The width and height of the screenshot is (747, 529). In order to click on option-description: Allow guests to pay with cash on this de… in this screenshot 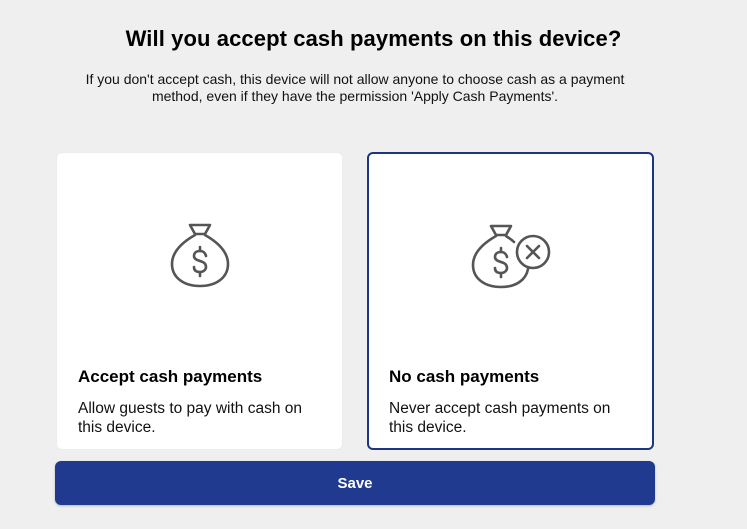, I will do `click(190, 418)`.